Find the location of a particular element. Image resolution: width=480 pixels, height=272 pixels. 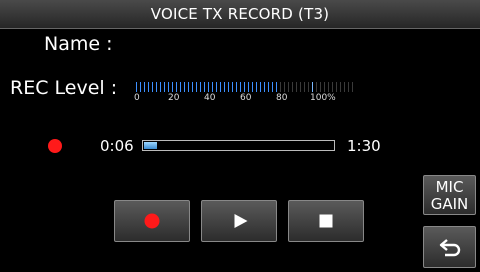

progress-fill is located at coordinates (150, 145).